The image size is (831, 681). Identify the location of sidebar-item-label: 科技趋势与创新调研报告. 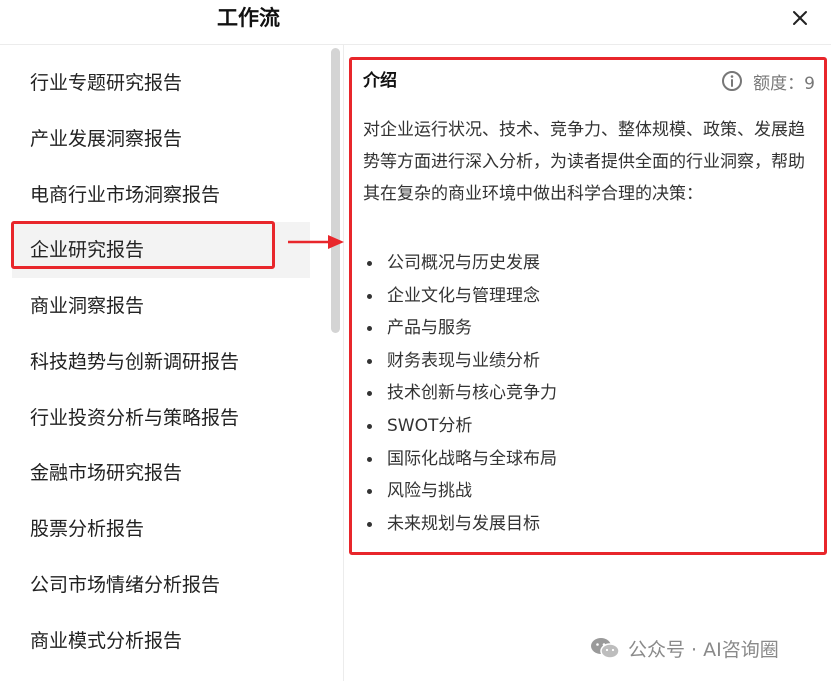
(135, 362).